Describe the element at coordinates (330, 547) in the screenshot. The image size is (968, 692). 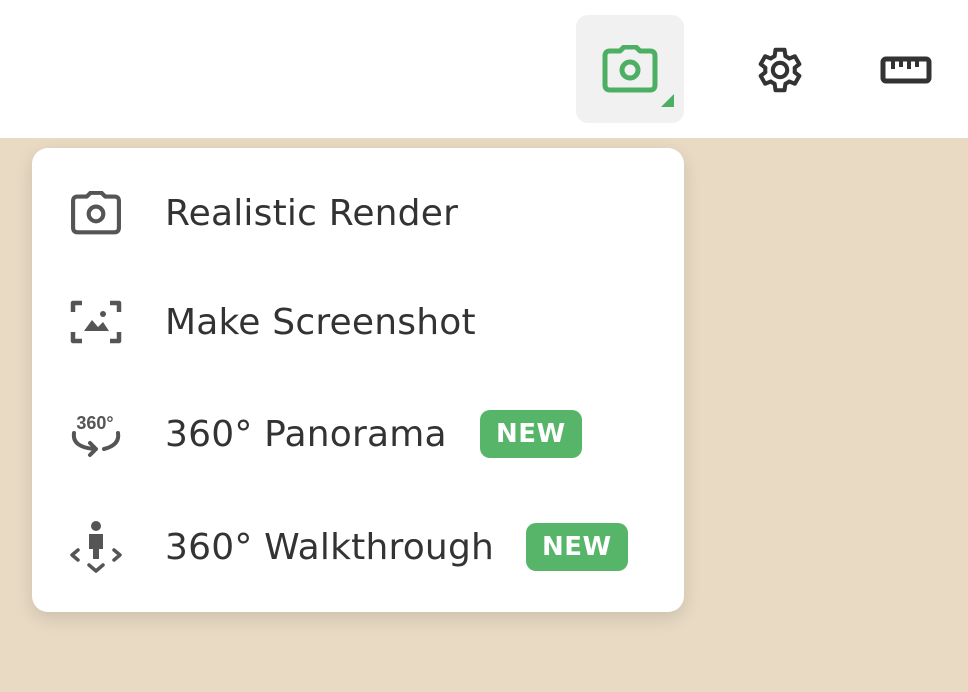
I see `menu-item-label: 360° Walkthrough` at that location.